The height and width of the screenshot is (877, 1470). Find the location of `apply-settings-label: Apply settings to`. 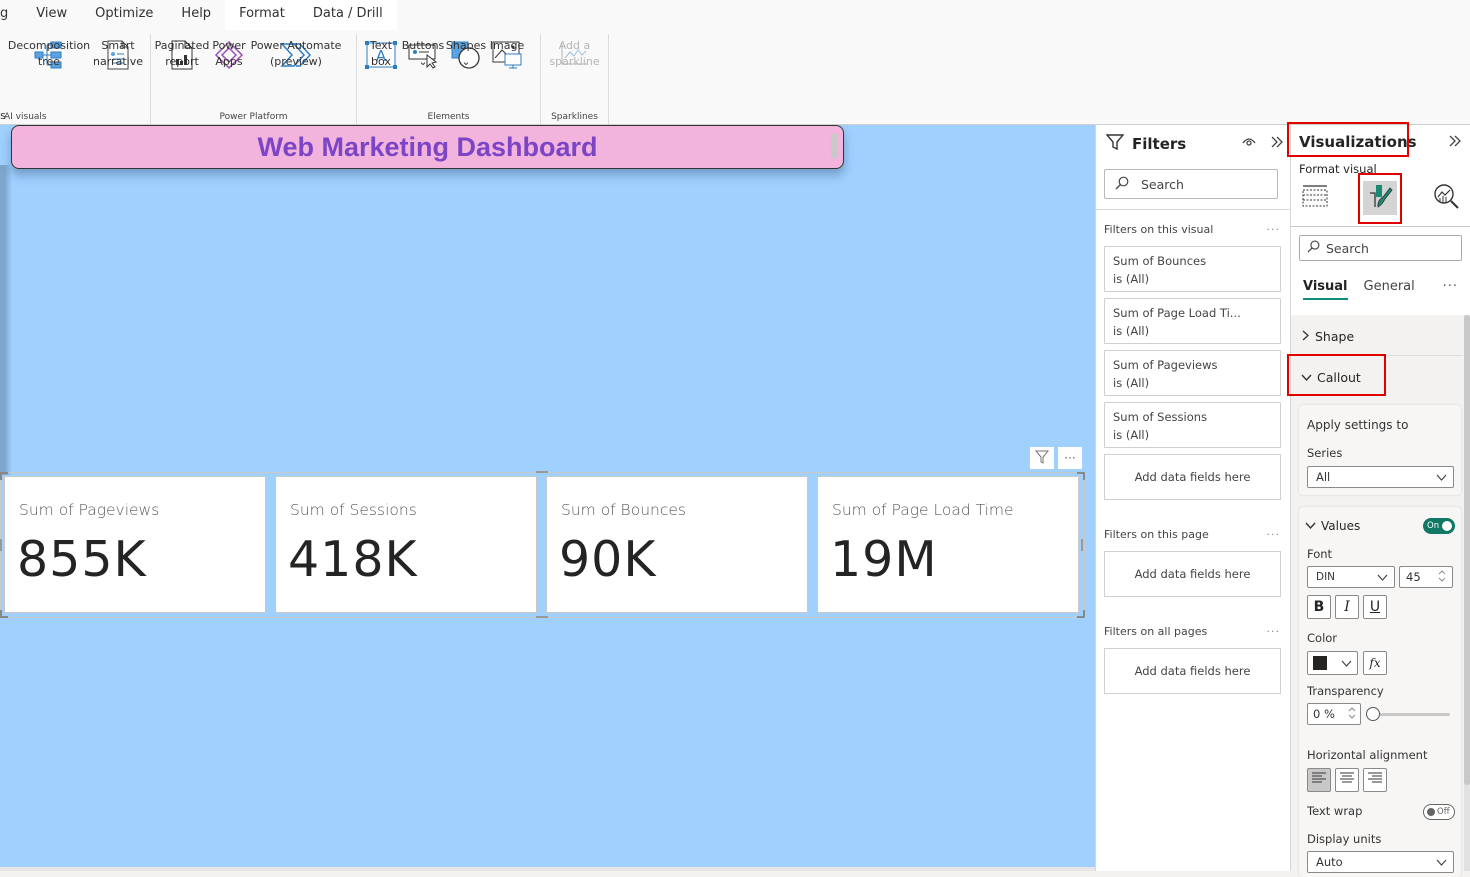

apply-settings-label: Apply settings to is located at coordinates (1358, 425).